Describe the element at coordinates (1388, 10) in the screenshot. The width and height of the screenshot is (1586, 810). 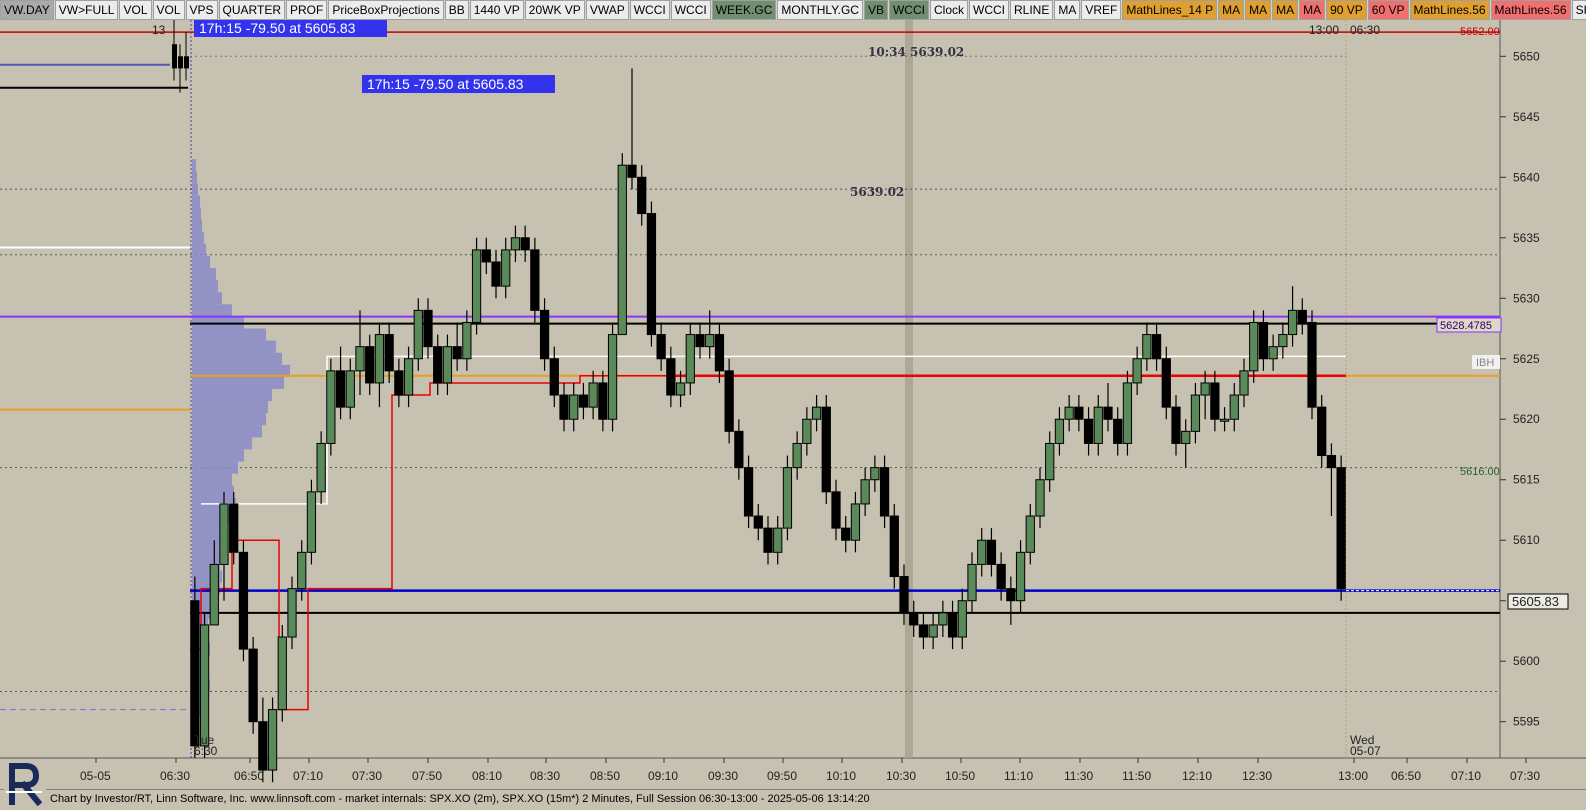
I see `toolbar-button-29: 60 VP` at that location.